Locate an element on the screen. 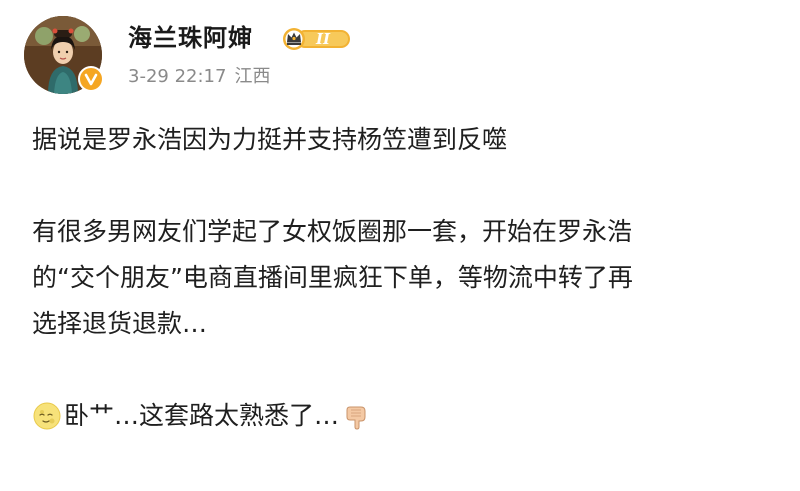 The height and width of the screenshot is (491, 800). verified-badge is located at coordinates (91, 79).